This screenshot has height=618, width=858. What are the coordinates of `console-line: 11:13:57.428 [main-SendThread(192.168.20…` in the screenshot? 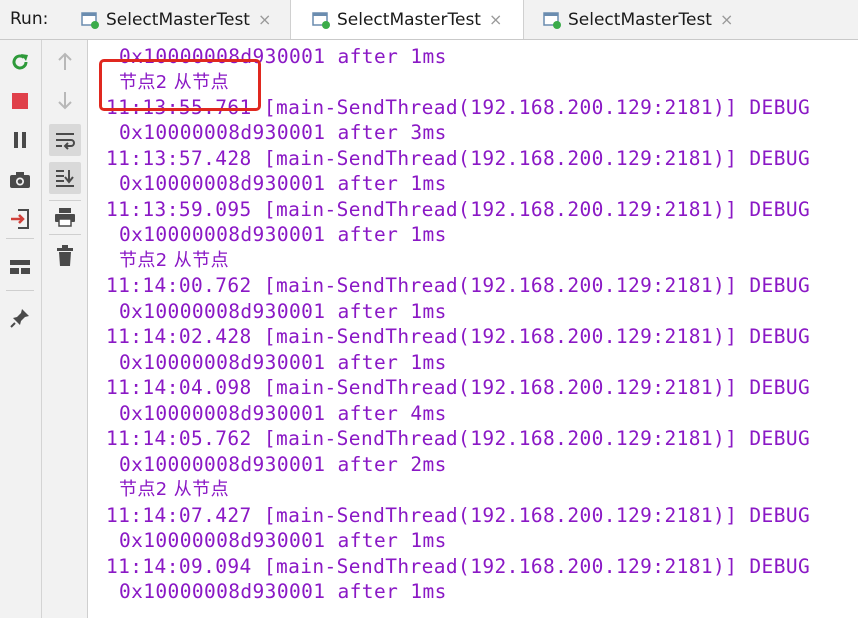 It's located at (458, 158).